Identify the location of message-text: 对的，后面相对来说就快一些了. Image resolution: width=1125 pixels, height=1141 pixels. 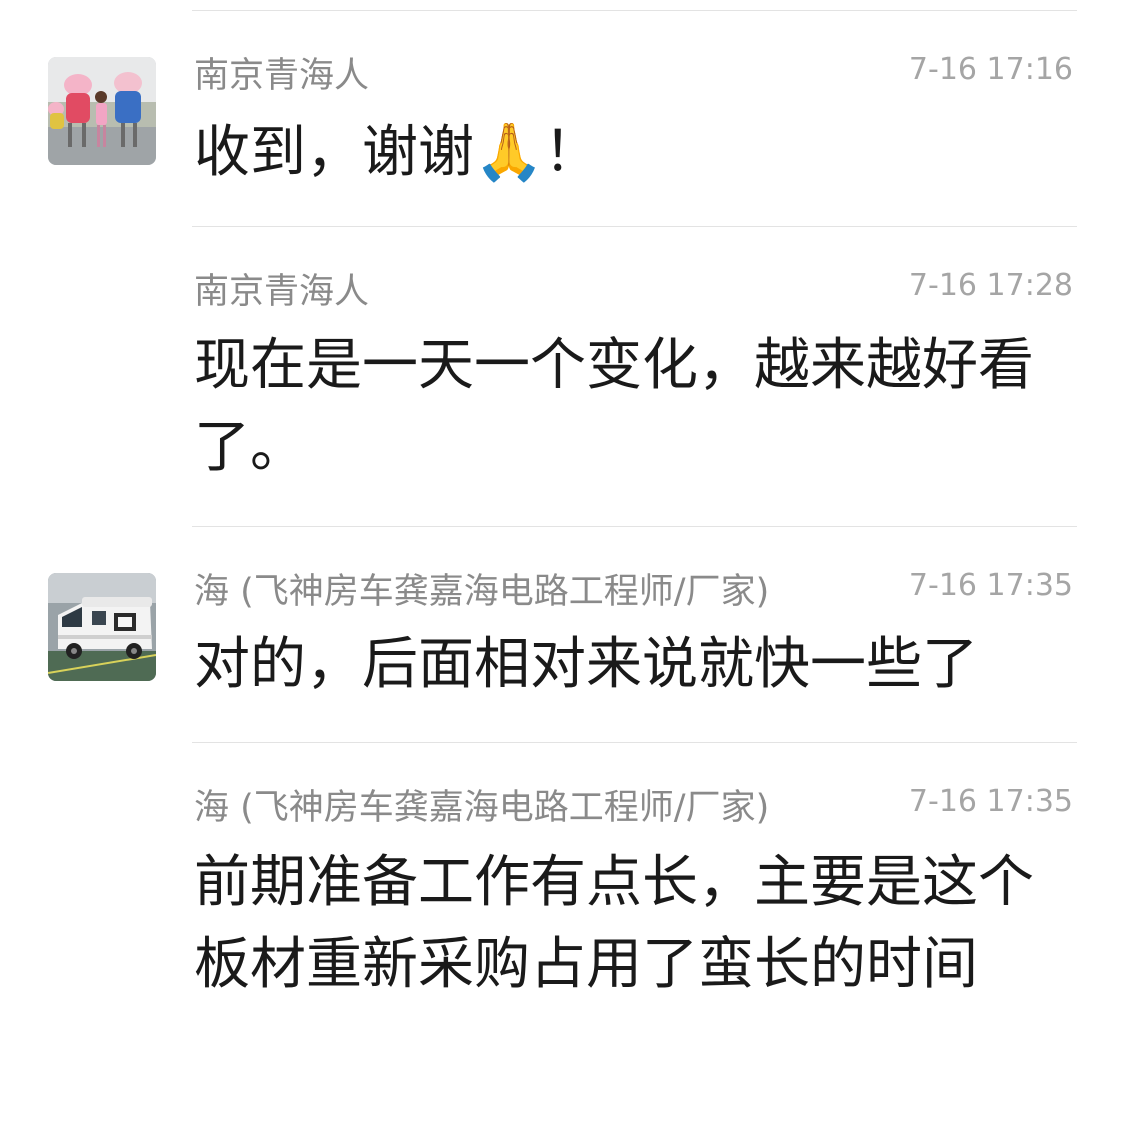
(624, 665).